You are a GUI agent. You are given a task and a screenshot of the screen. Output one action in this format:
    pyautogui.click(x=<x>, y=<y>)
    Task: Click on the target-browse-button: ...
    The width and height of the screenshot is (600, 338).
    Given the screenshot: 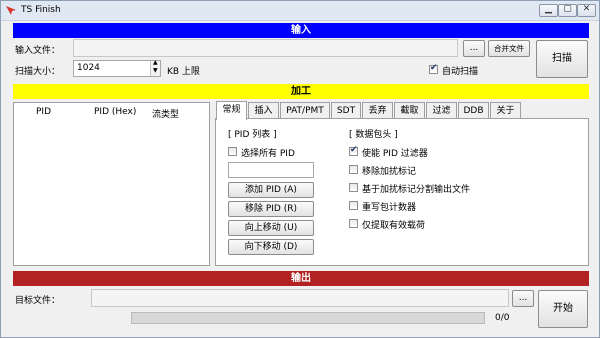 What is the action you would take?
    pyautogui.click(x=523, y=298)
    